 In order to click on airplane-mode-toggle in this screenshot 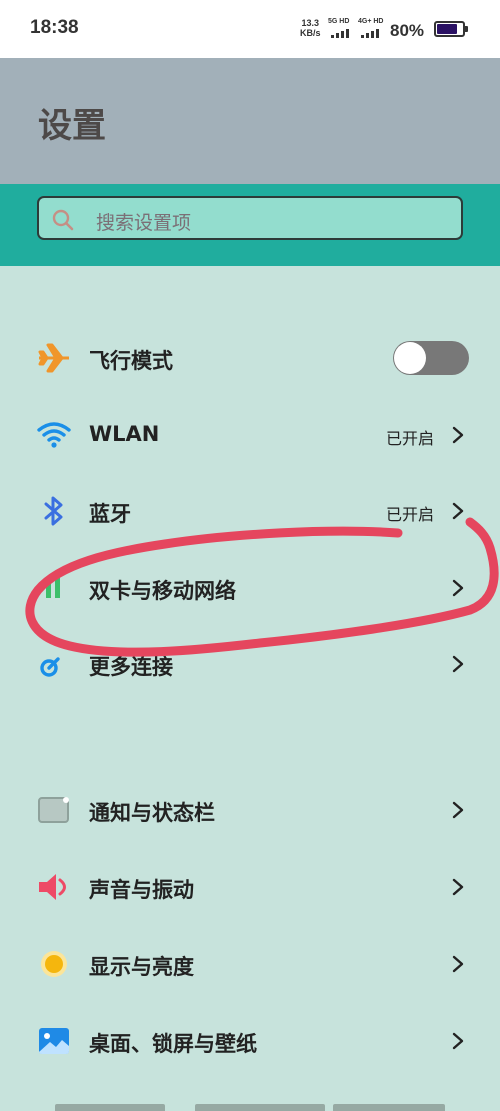, I will do `click(431, 358)`.